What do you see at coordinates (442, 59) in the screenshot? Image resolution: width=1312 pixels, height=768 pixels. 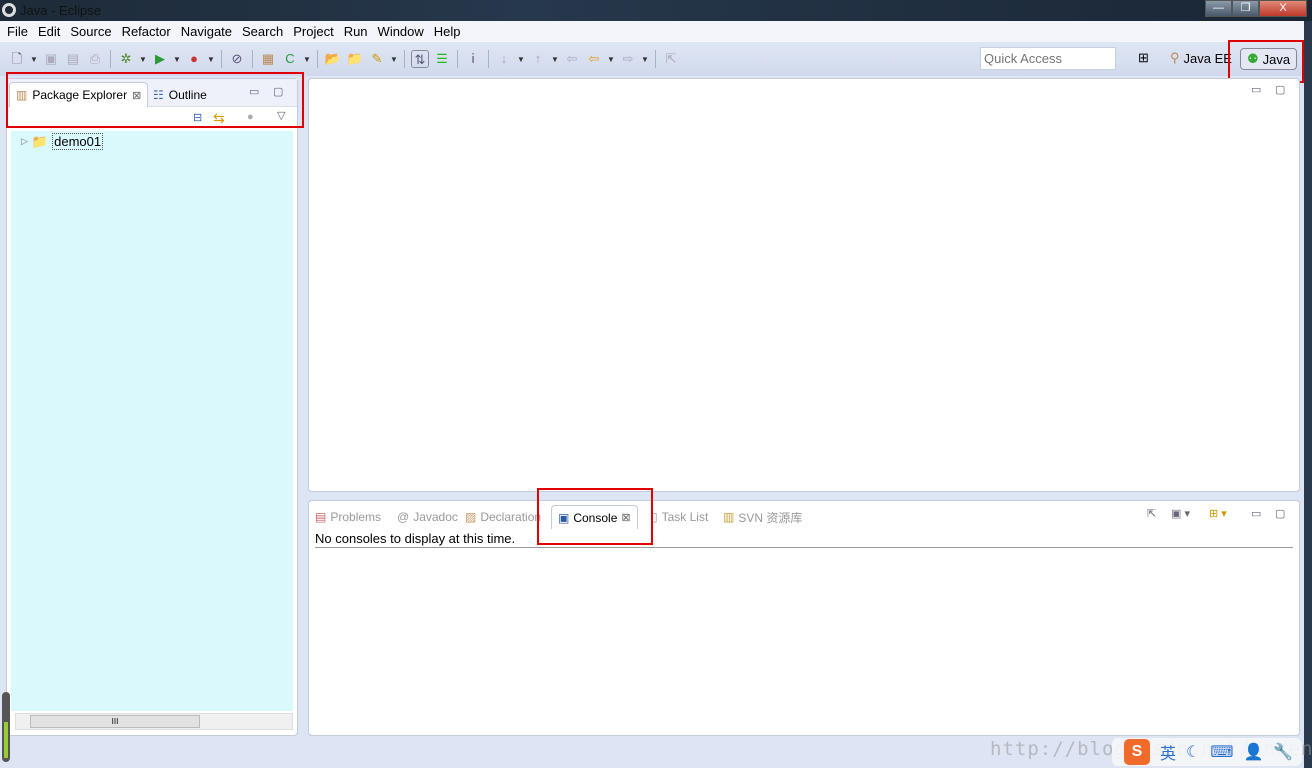 I see `show-whitespace-icon: ☰` at bounding box center [442, 59].